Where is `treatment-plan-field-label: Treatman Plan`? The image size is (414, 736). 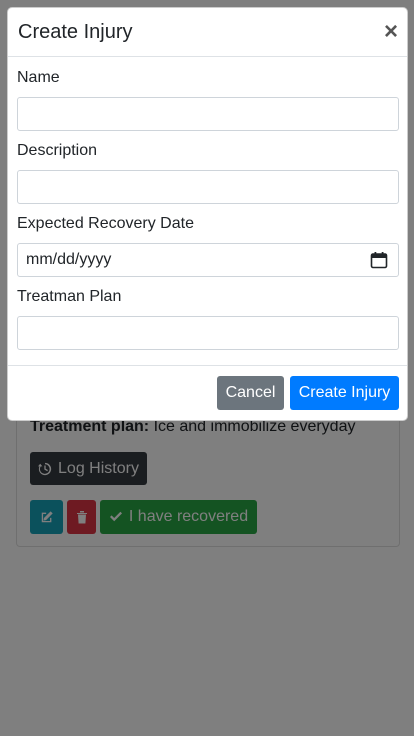 treatment-plan-field-label: Treatman Plan is located at coordinates (69, 296).